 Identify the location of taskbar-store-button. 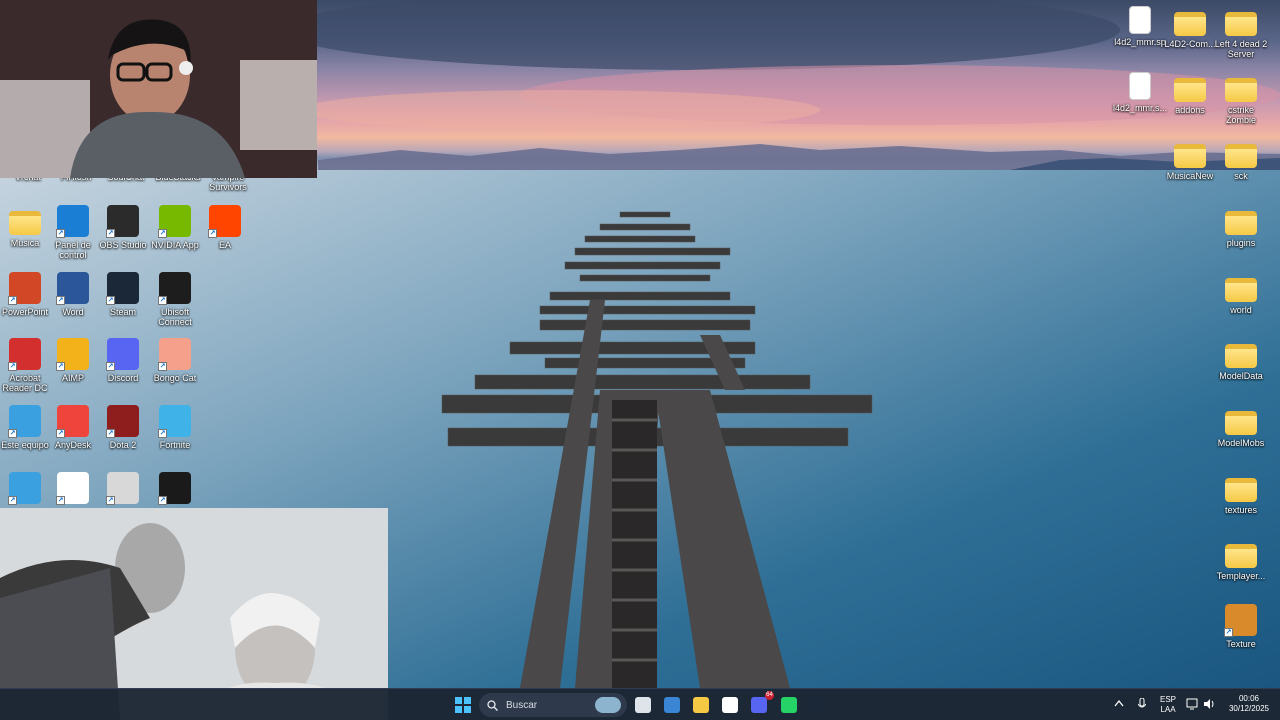
(672, 705).